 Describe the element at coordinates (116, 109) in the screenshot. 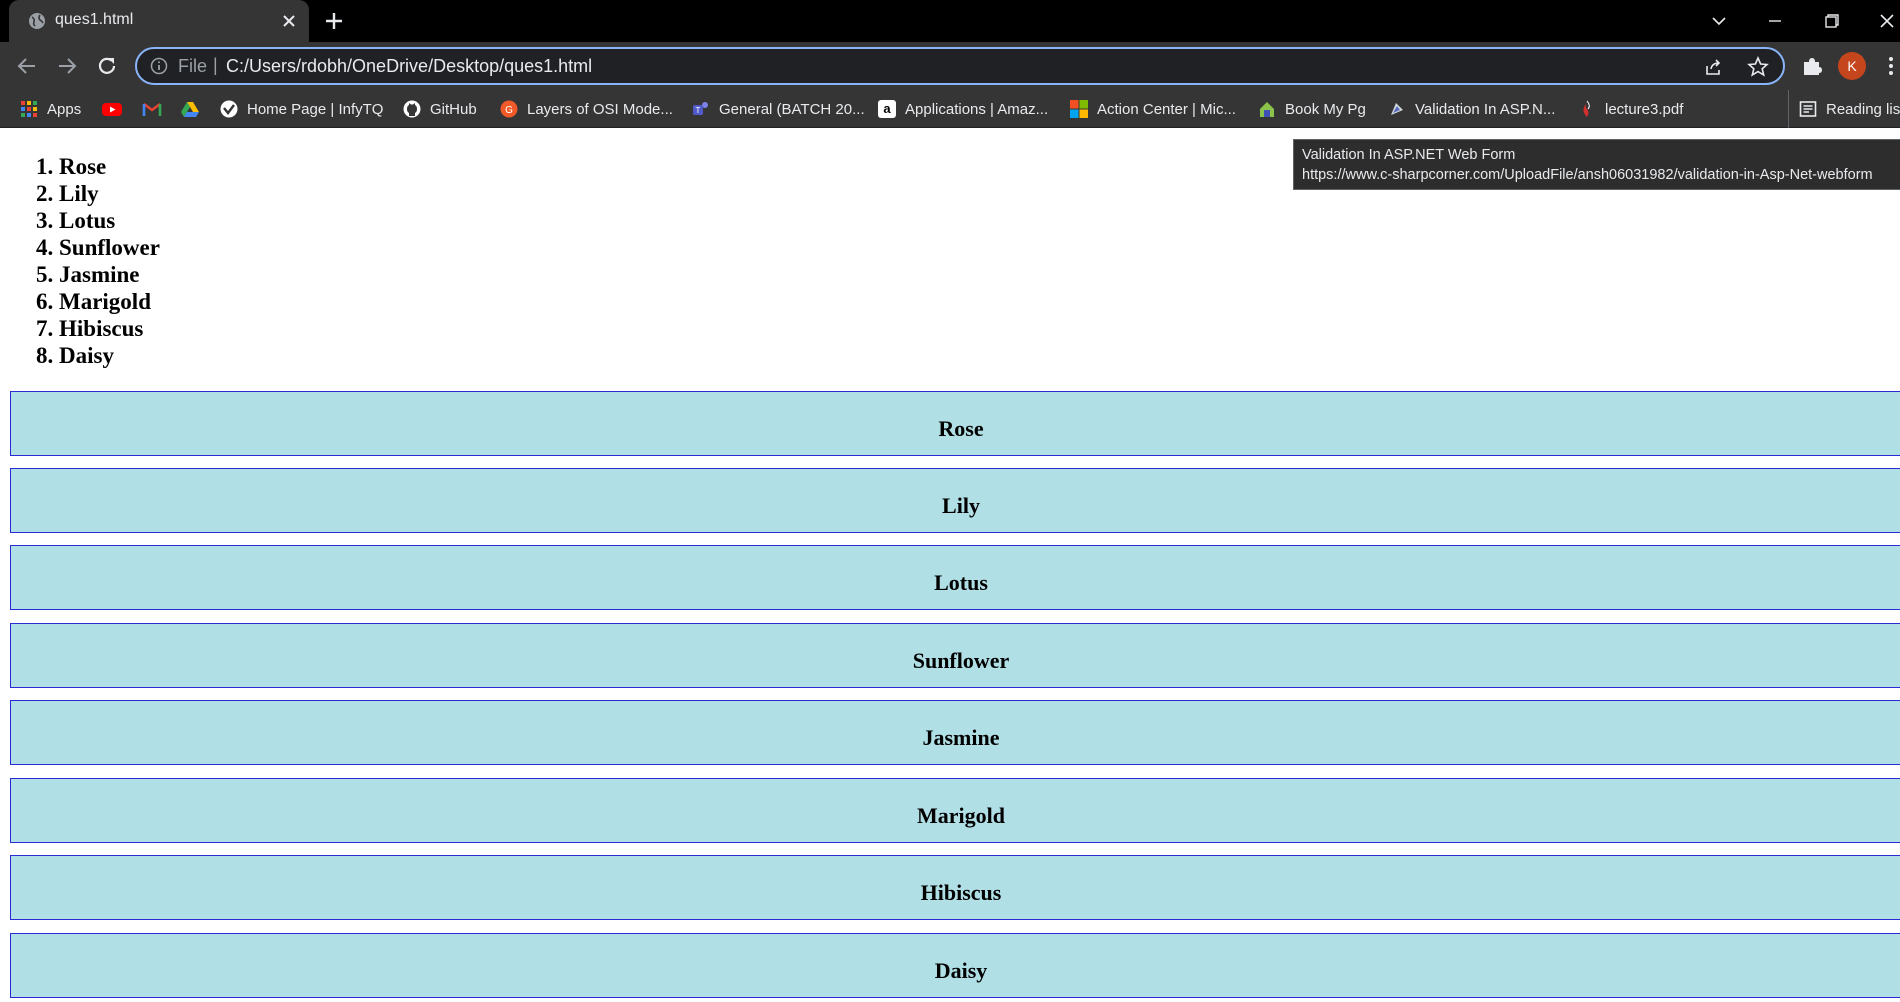

I see `bookmark-youtube` at that location.